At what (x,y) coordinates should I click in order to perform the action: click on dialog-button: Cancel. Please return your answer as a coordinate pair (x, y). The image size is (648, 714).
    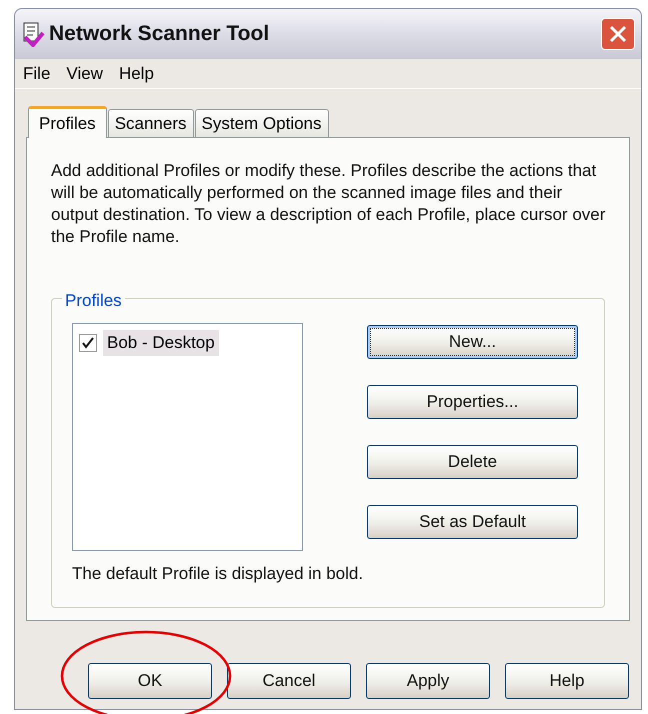
    Looking at the image, I should click on (289, 681).